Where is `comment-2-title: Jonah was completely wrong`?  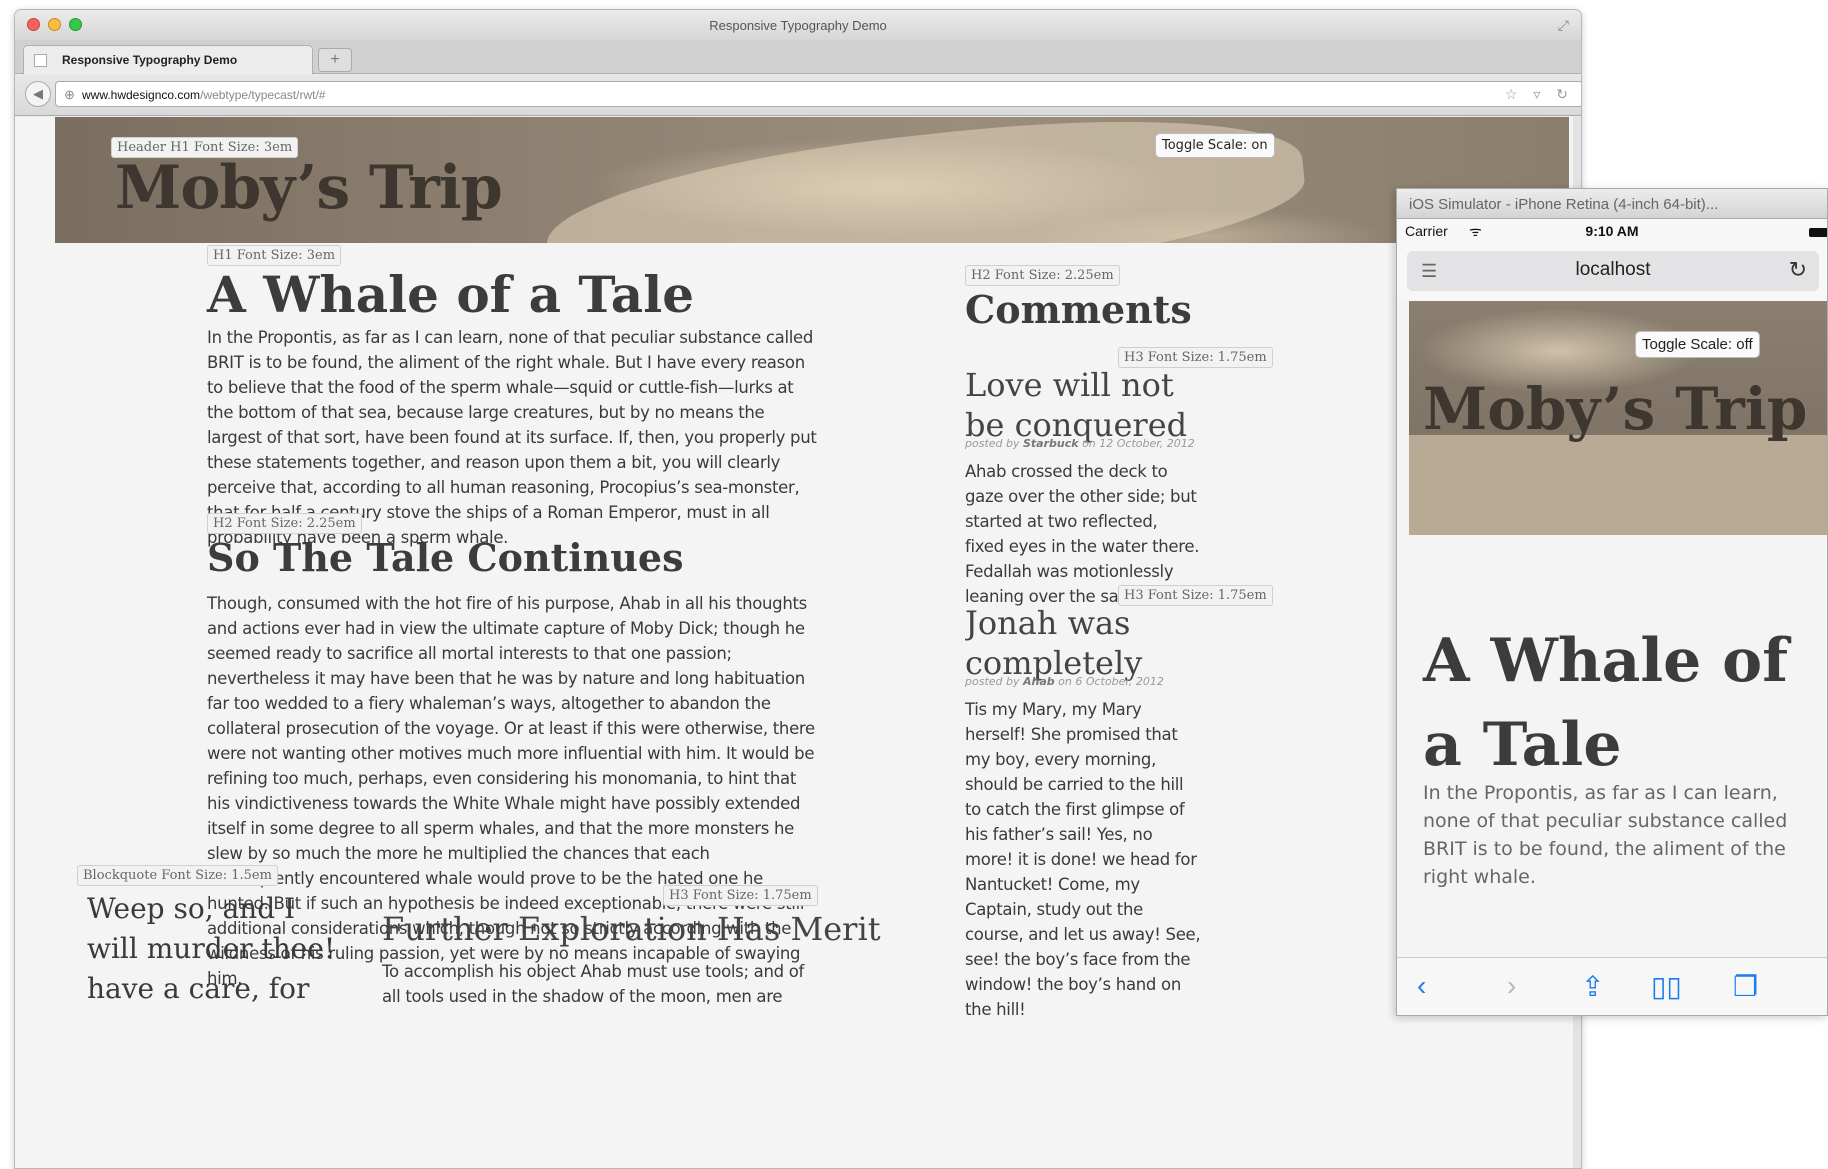 comment-2-title: Jonah was completely wrong is located at coordinates (1054, 643).